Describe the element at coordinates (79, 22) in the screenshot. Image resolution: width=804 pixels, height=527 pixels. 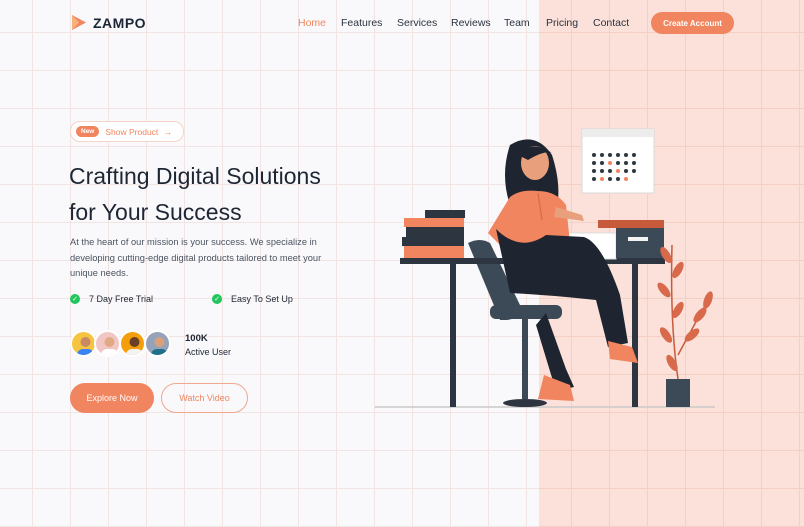
I see `play-logo-icon` at that location.